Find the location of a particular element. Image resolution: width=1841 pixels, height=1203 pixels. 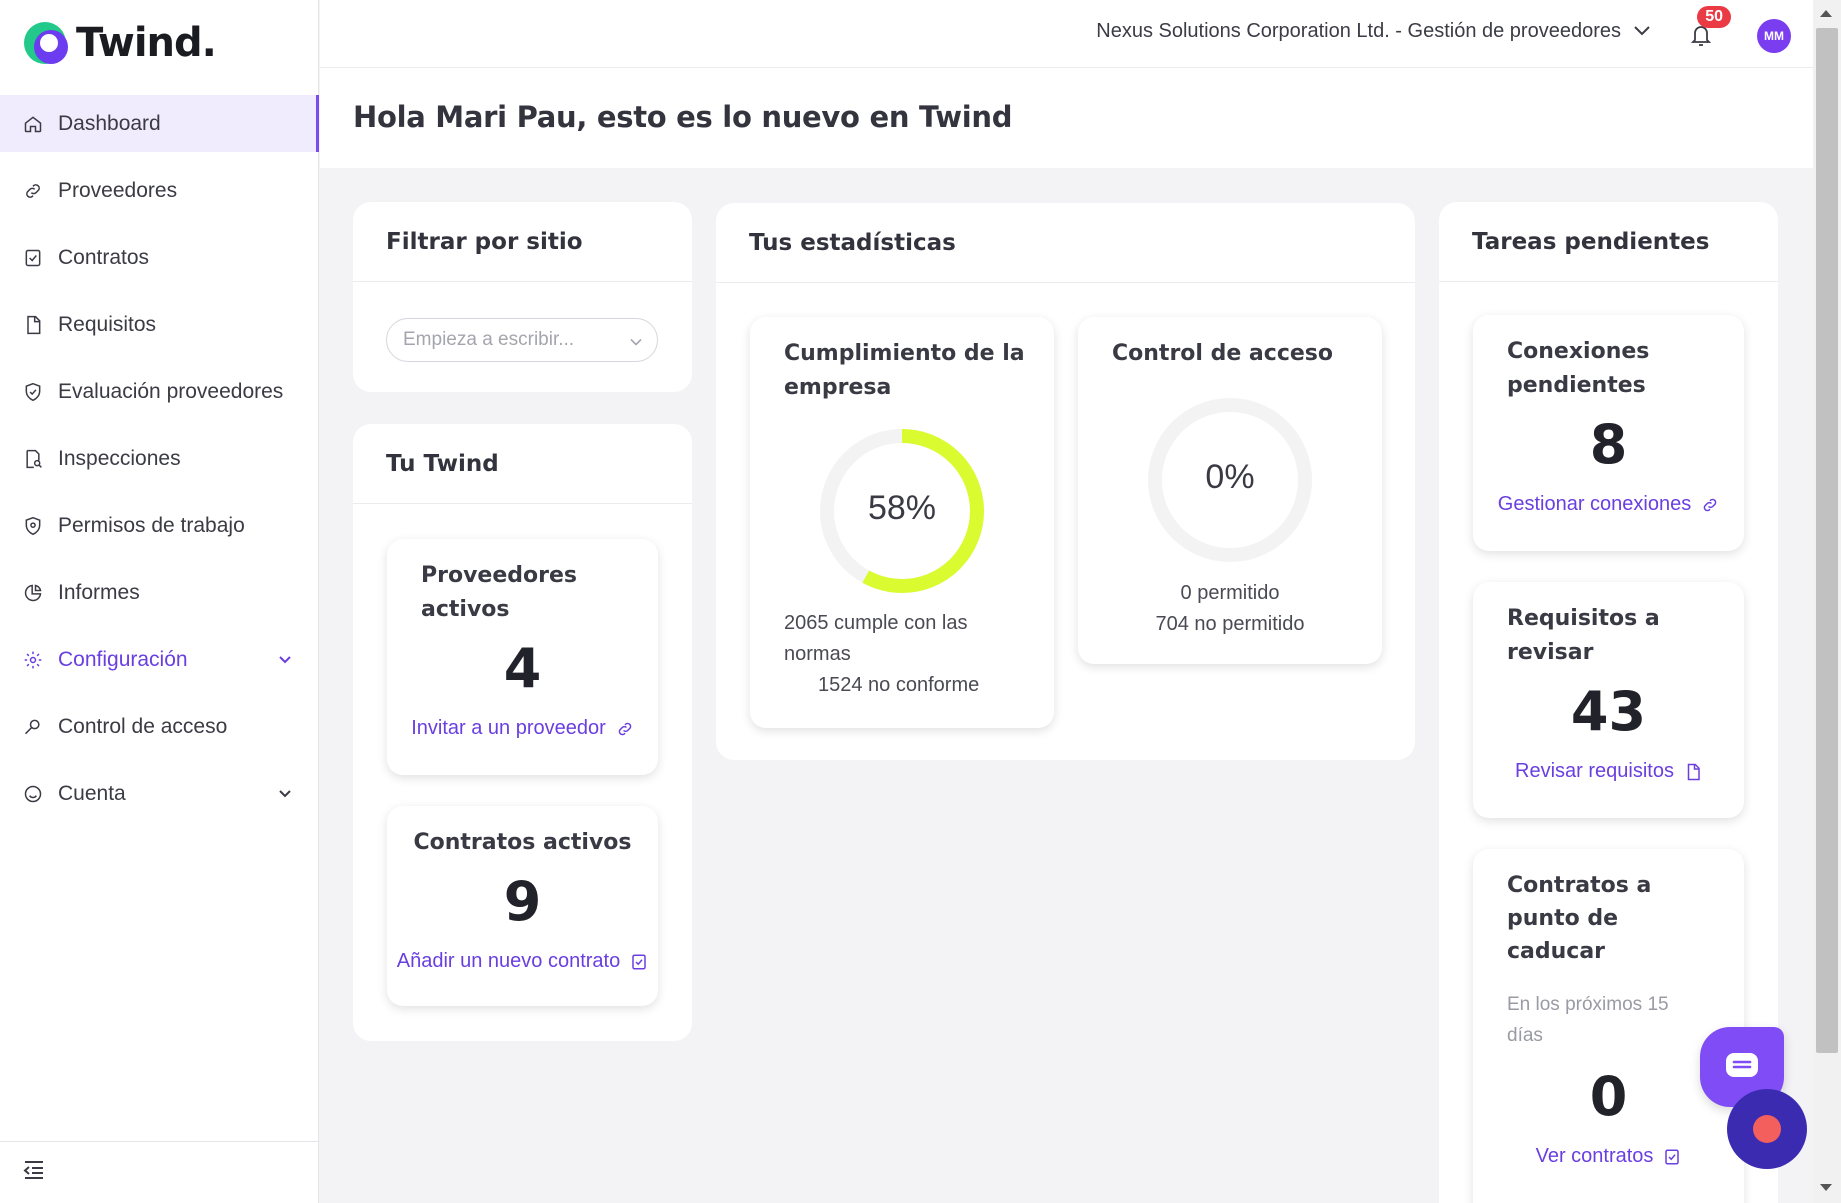

scroll-down-icon is located at coordinates (1826, 1187).